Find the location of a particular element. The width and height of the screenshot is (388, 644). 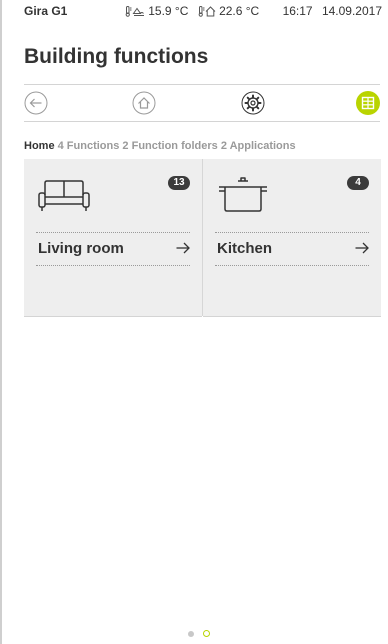

settings-gear-icon is located at coordinates (253, 103).